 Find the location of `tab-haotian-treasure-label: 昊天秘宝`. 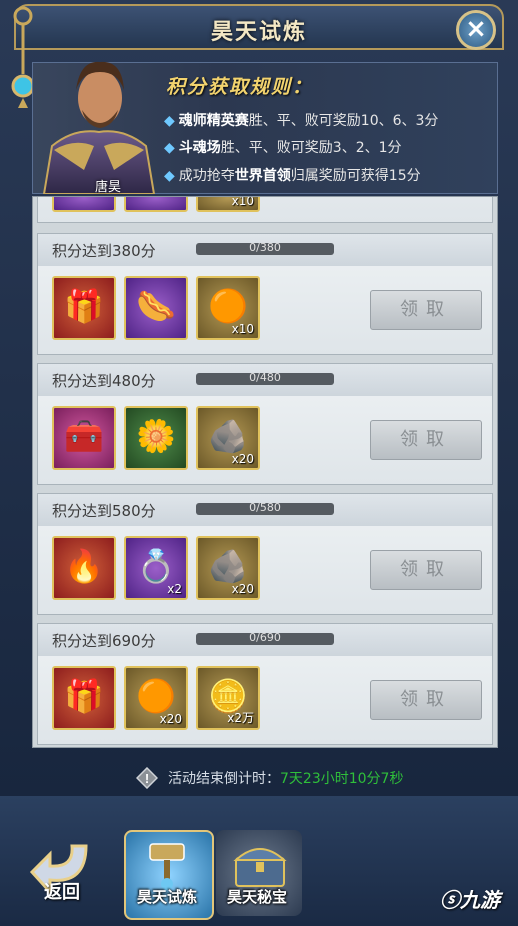

tab-haotian-treasure-label: 昊天秘宝 is located at coordinates (257, 896).